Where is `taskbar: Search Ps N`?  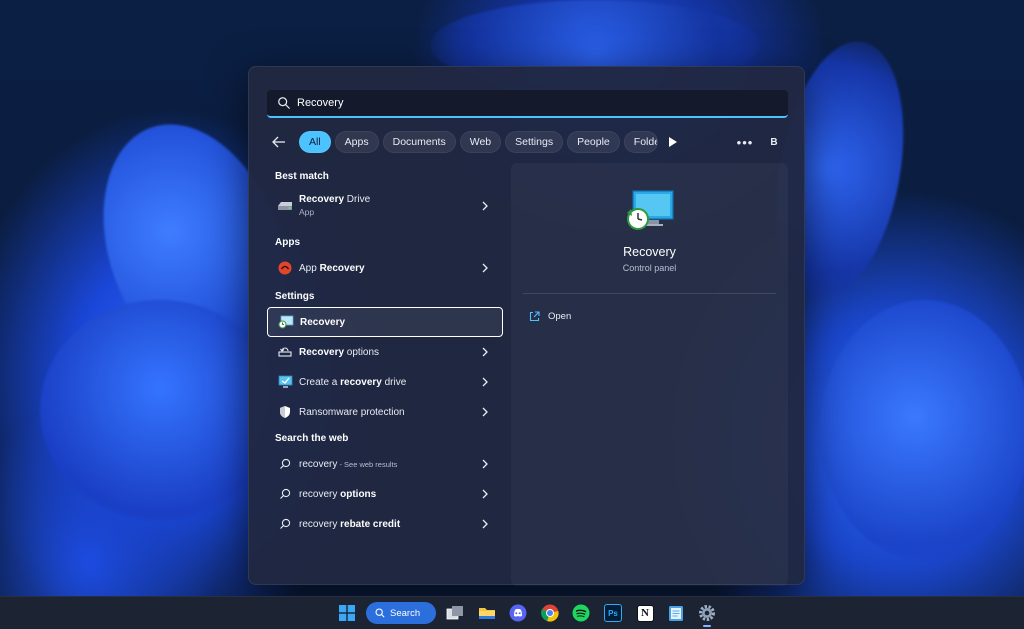 taskbar: Search Ps N is located at coordinates (512, 612).